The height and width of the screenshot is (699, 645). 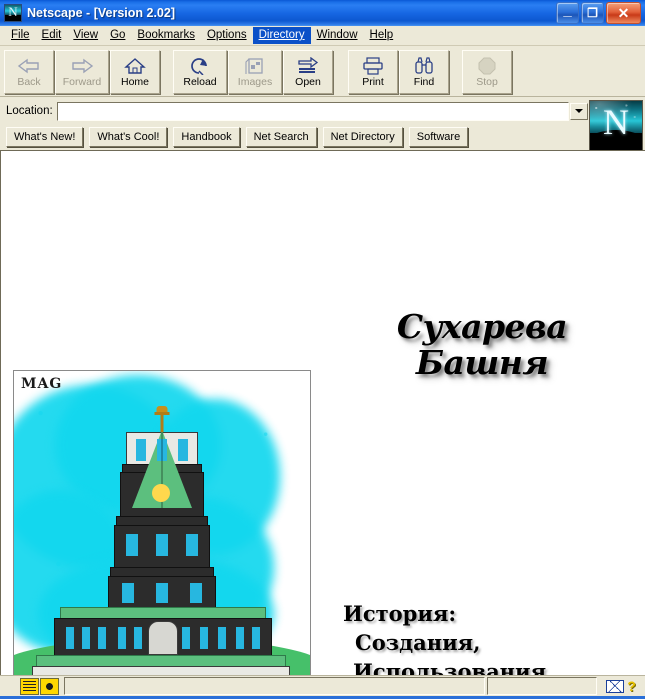 What do you see at coordinates (162, 419) in the screenshot?
I see `tower-finial-icon` at bounding box center [162, 419].